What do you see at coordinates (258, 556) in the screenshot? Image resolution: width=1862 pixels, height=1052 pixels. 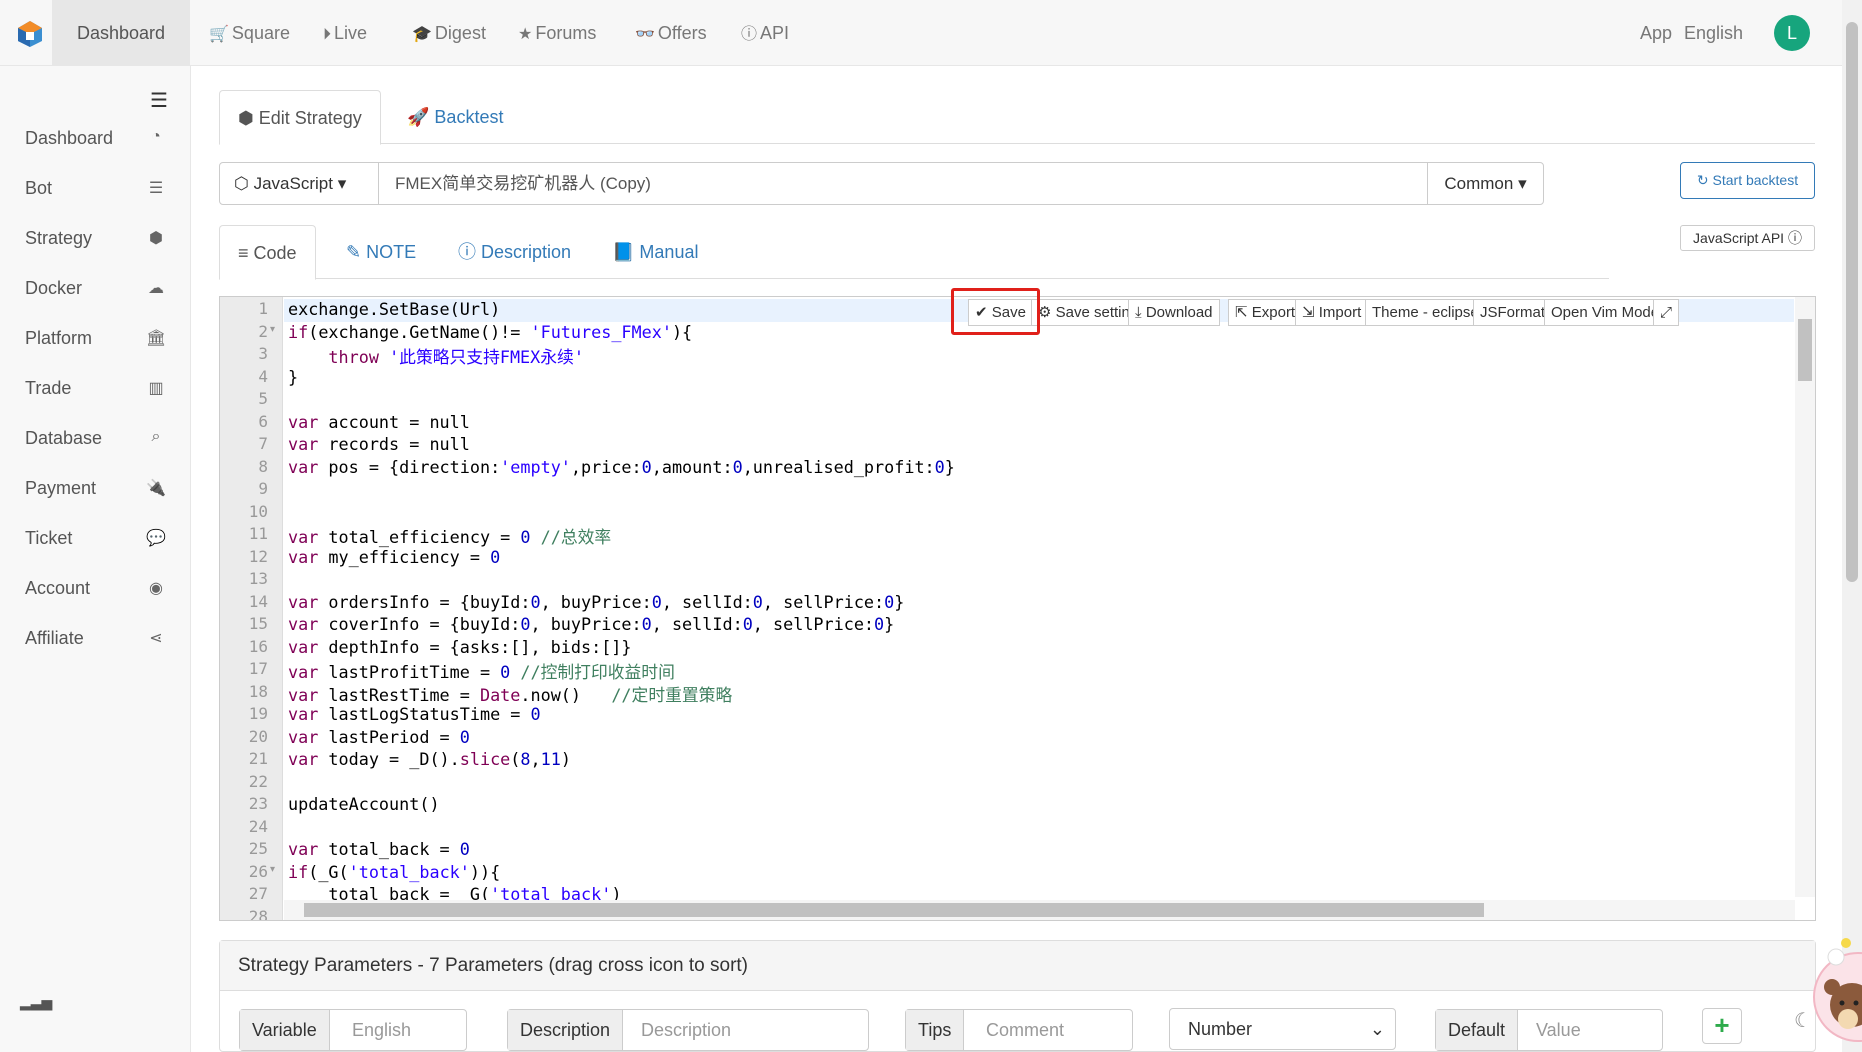 I see `line-number: 12` at bounding box center [258, 556].